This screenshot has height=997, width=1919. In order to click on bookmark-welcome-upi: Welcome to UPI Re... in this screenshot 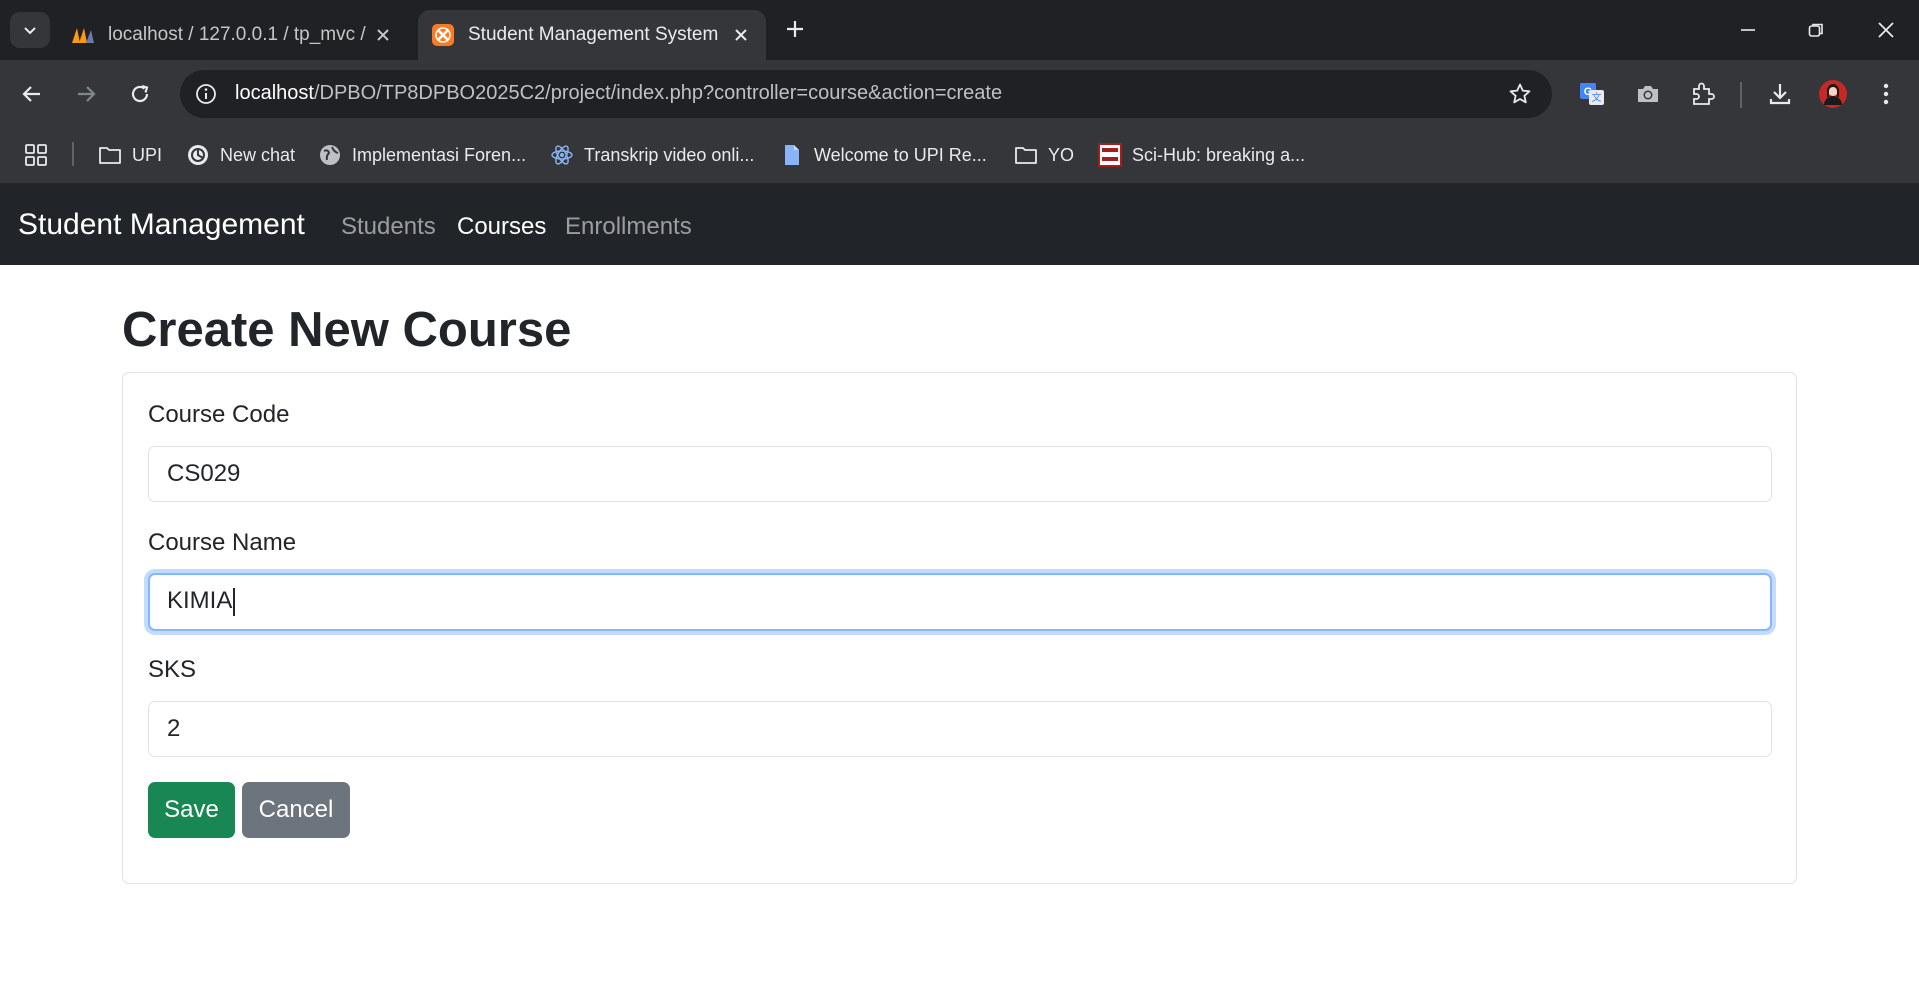, I will do `click(883, 155)`.